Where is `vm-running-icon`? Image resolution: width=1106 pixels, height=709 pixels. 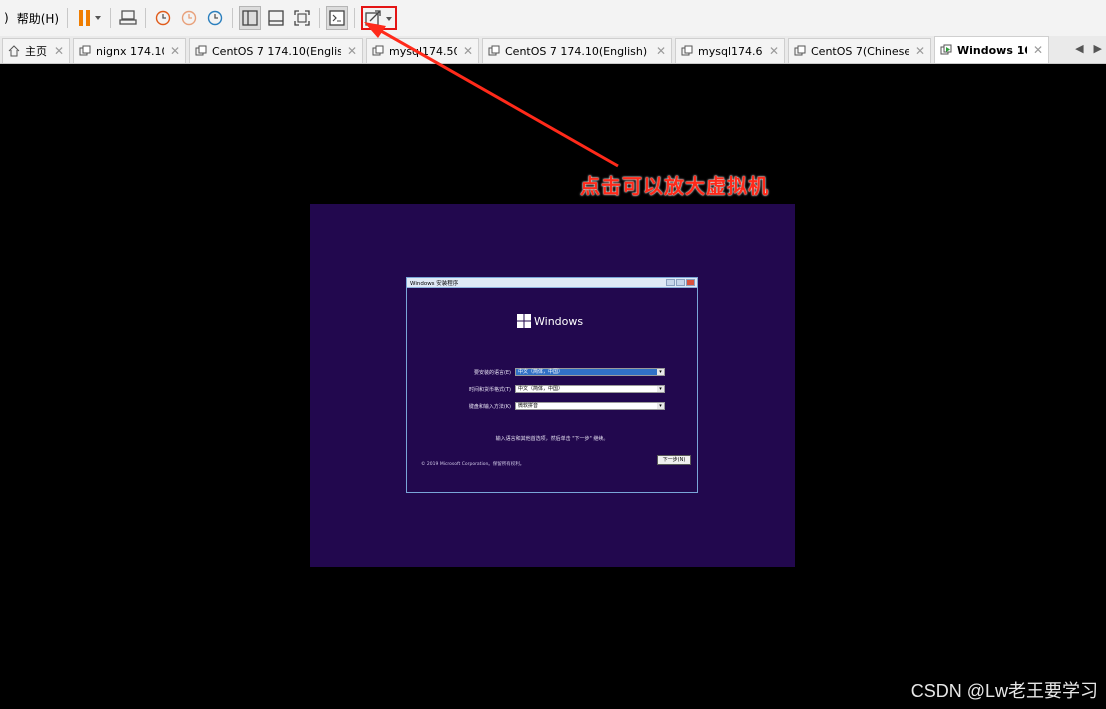 vm-running-icon is located at coordinates (946, 49).